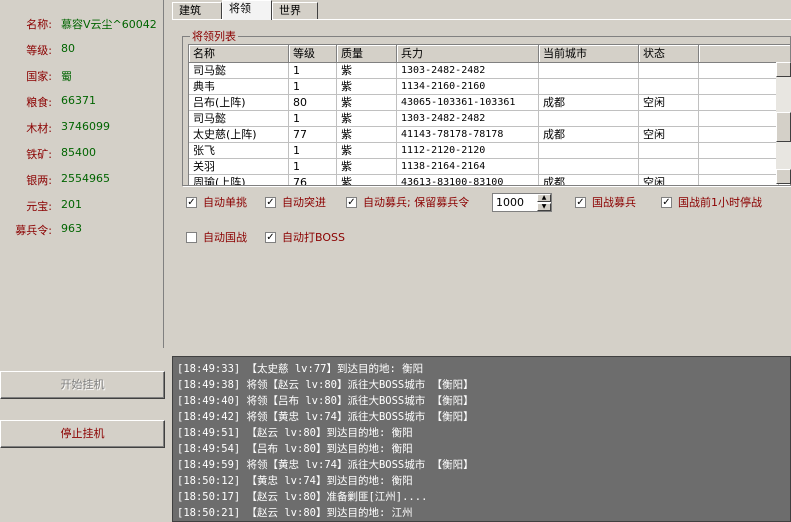  Describe the element at coordinates (85, 126) in the screenshot. I see `stat-value: 3746099` at that location.